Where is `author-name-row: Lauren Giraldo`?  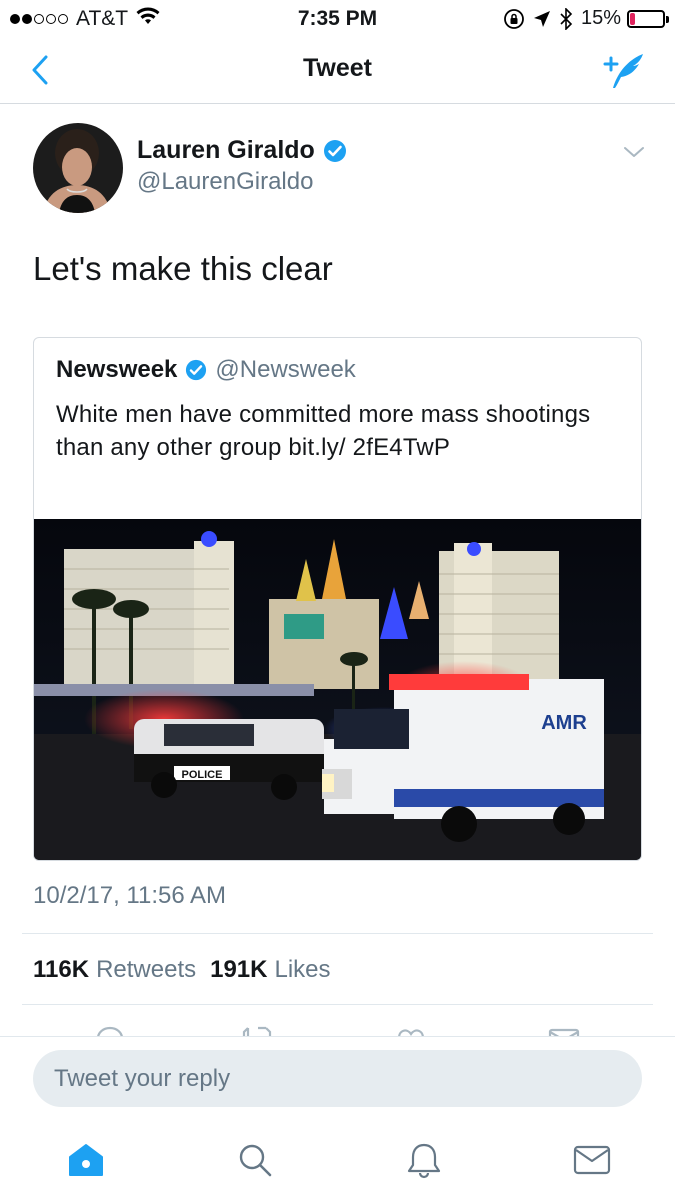 author-name-row: Lauren Giraldo is located at coordinates (242, 150).